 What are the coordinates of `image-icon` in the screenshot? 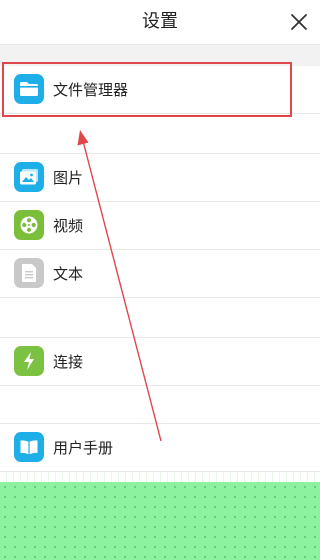 It's located at (29, 177).